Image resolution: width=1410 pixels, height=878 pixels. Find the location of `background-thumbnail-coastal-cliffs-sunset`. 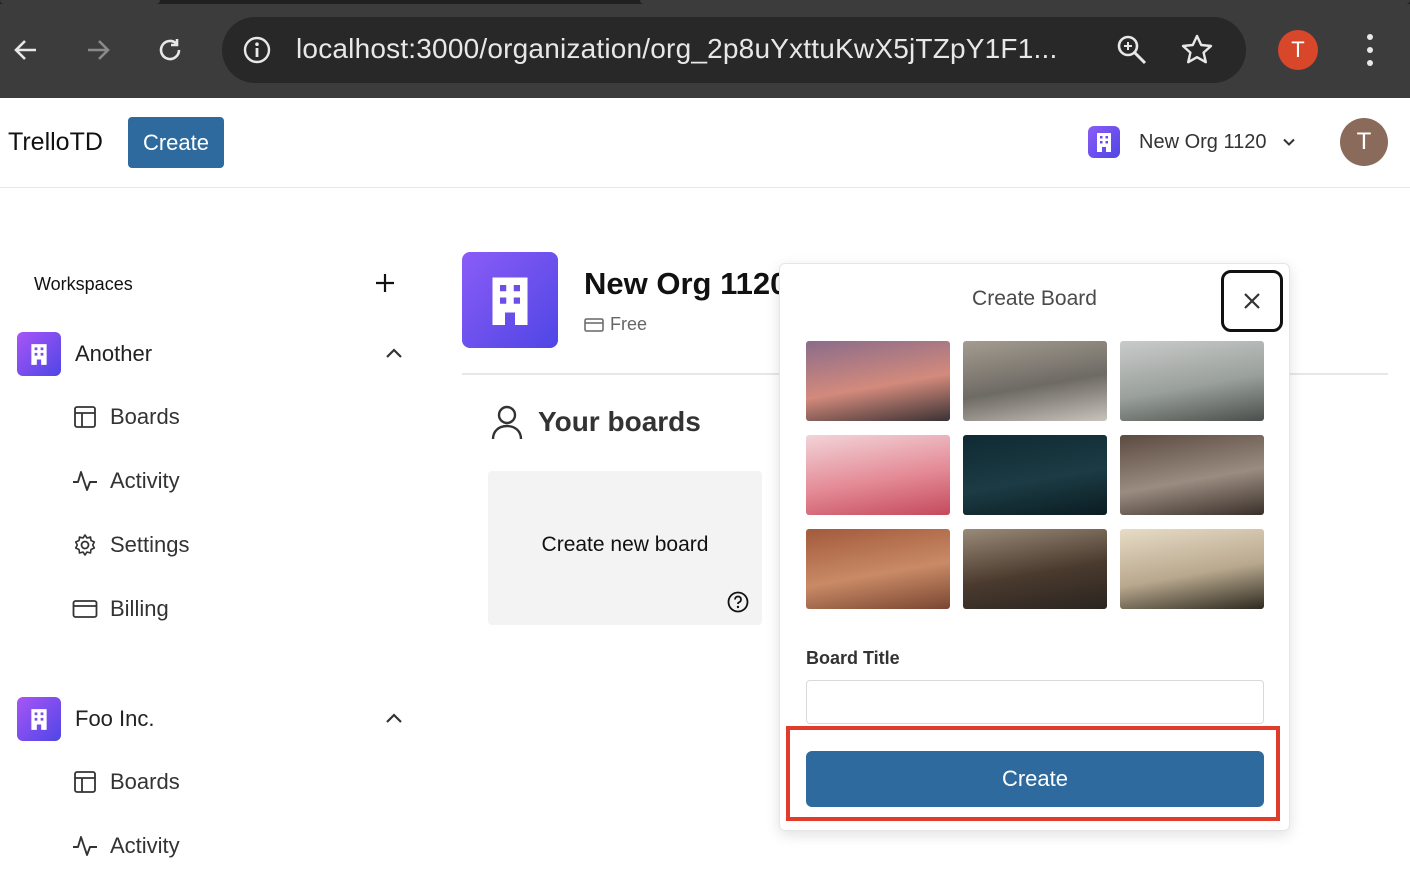

background-thumbnail-coastal-cliffs-sunset is located at coordinates (1192, 569).